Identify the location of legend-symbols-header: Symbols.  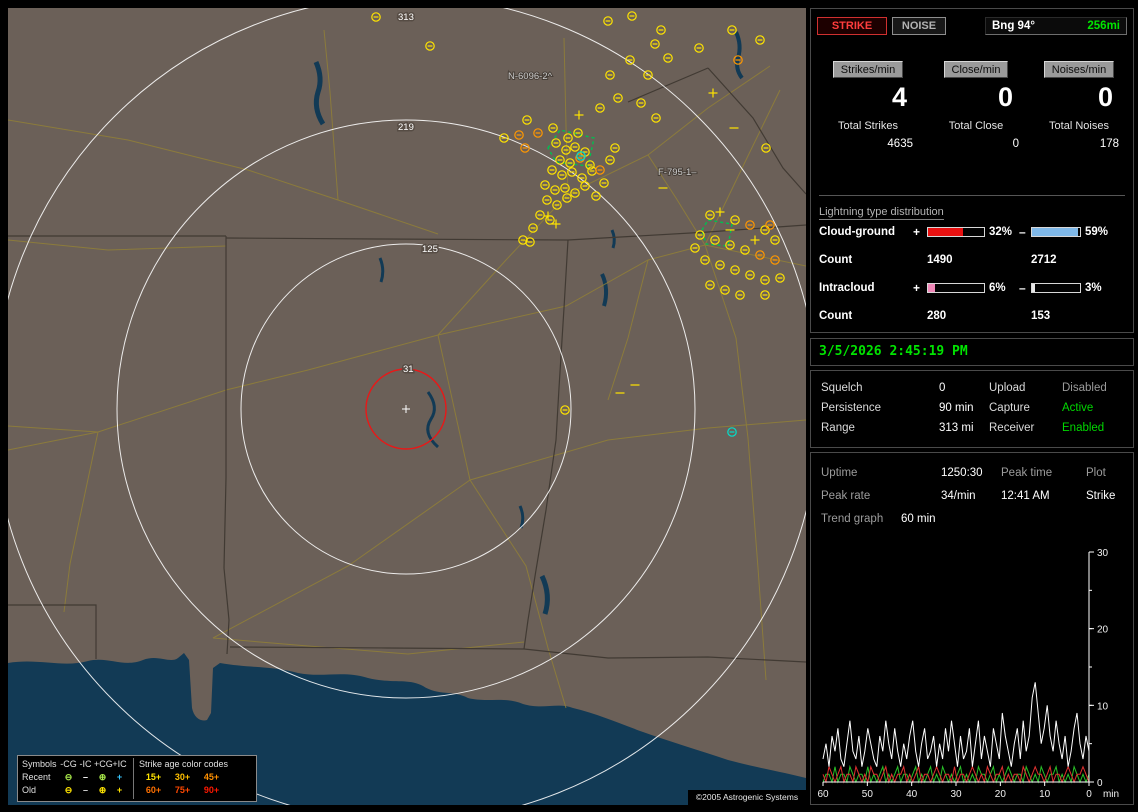
(39, 764).